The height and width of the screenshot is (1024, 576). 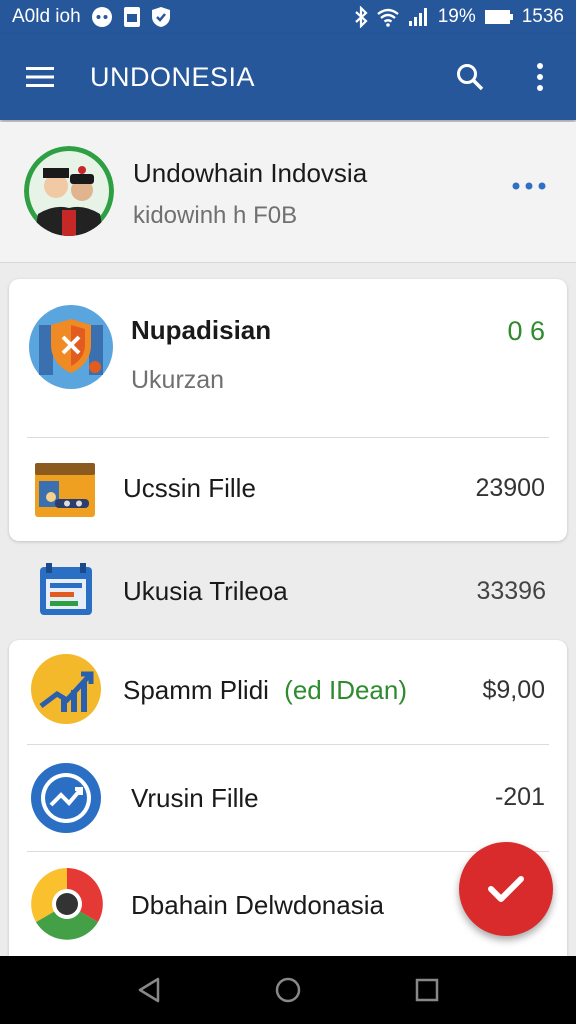 I want to click on profile-name: Undowhain Indovsia, so click(x=250, y=173).